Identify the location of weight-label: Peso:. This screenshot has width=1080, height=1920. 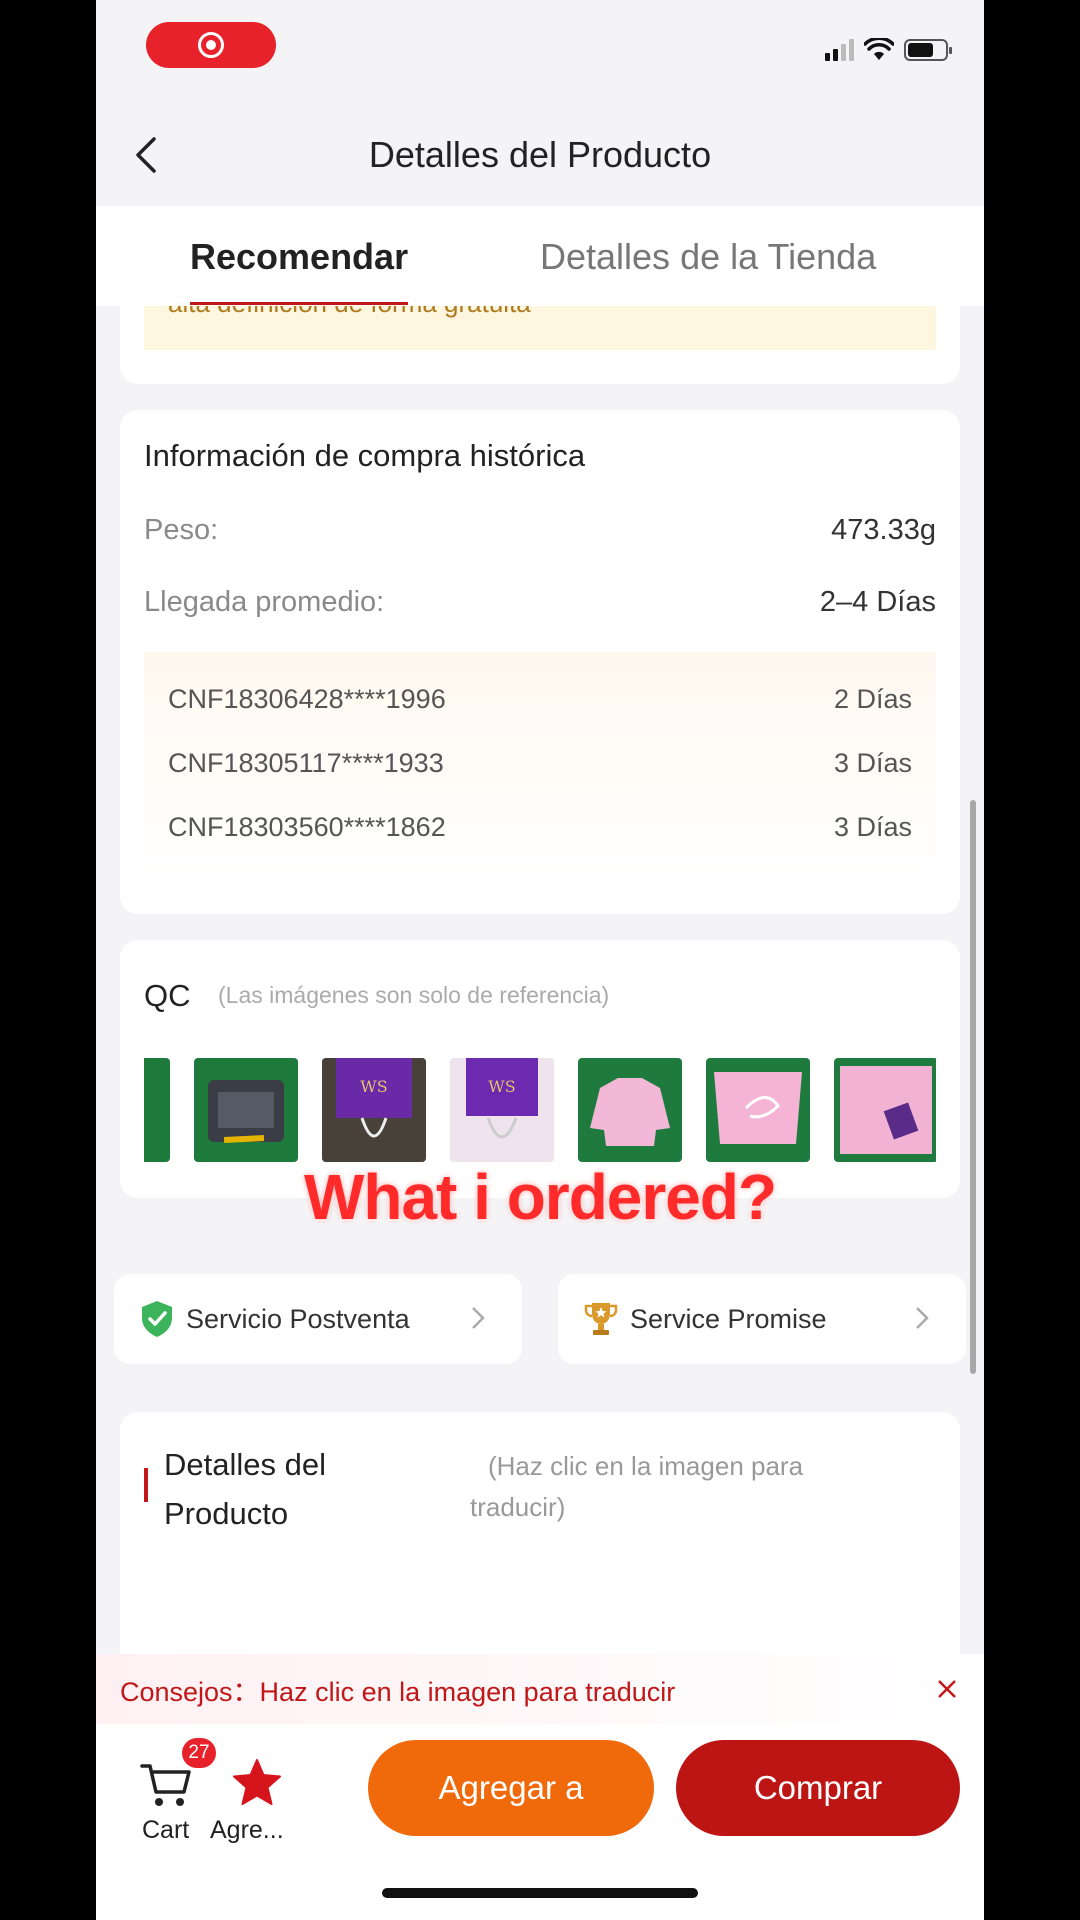
(181, 530).